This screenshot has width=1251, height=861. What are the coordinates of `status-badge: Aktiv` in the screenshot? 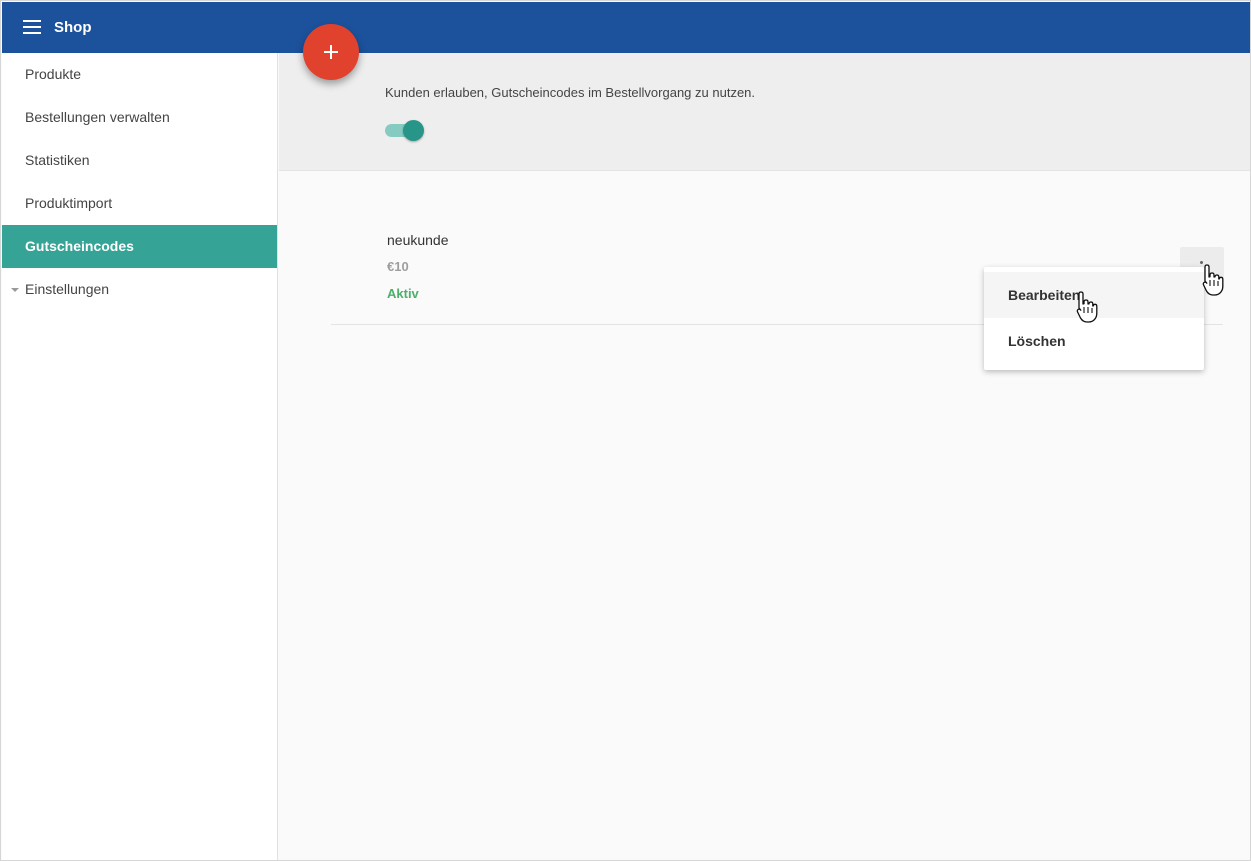 It's located at (403, 293).